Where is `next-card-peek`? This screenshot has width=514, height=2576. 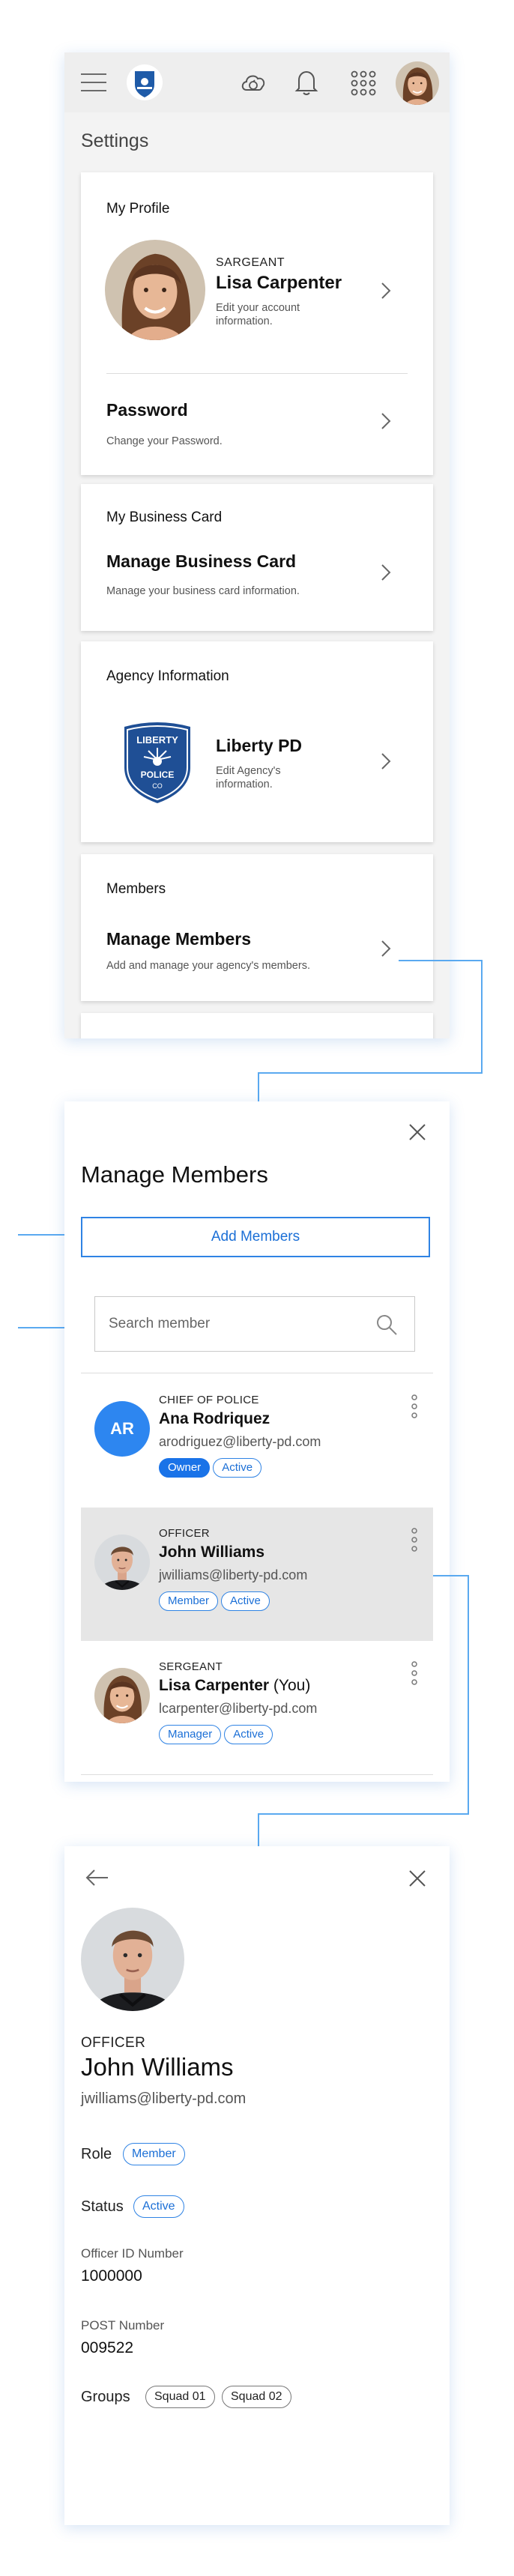
next-card-peek is located at coordinates (257, 1025).